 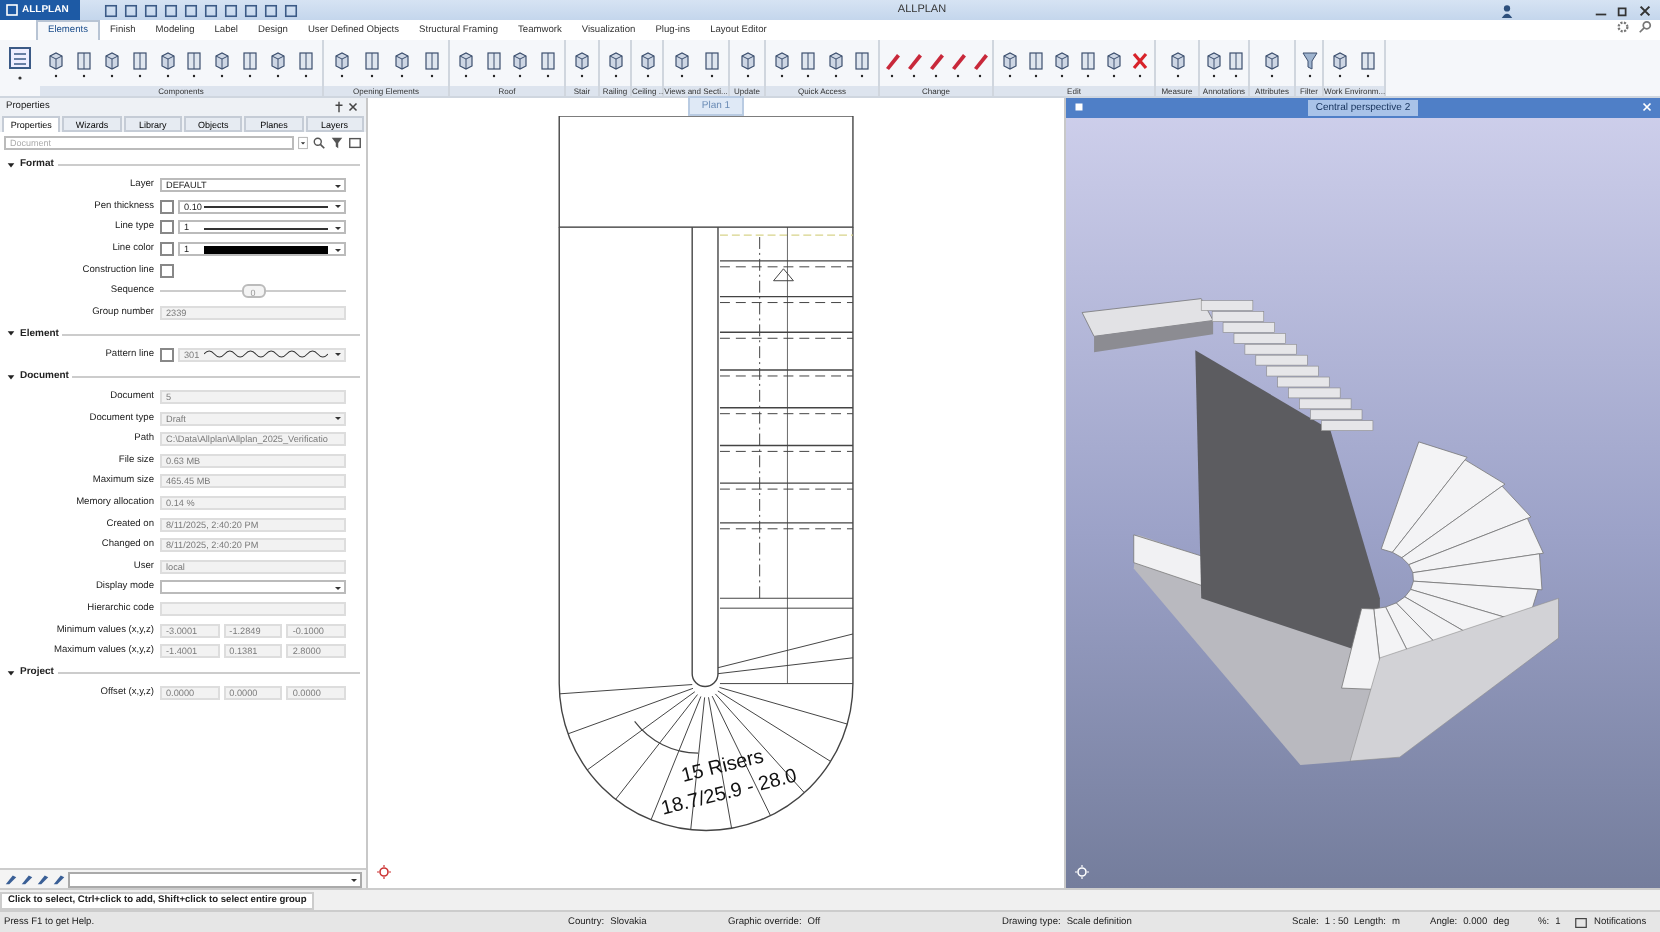 I want to click on notification-icon, so click(x=1581, y=922).